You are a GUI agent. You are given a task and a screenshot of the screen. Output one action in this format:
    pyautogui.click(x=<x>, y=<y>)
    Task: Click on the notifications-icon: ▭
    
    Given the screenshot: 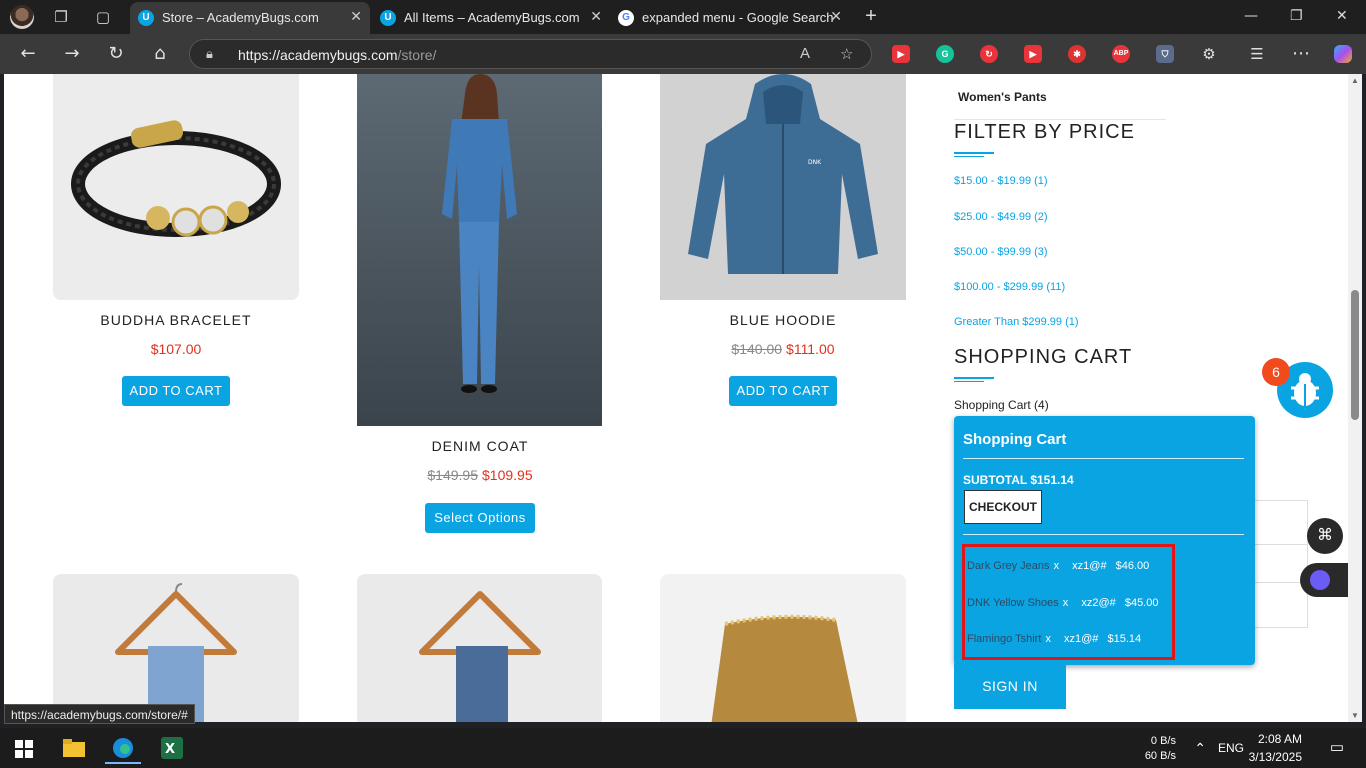 What is the action you would take?
    pyautogui.click(x=1333, y=747)
    